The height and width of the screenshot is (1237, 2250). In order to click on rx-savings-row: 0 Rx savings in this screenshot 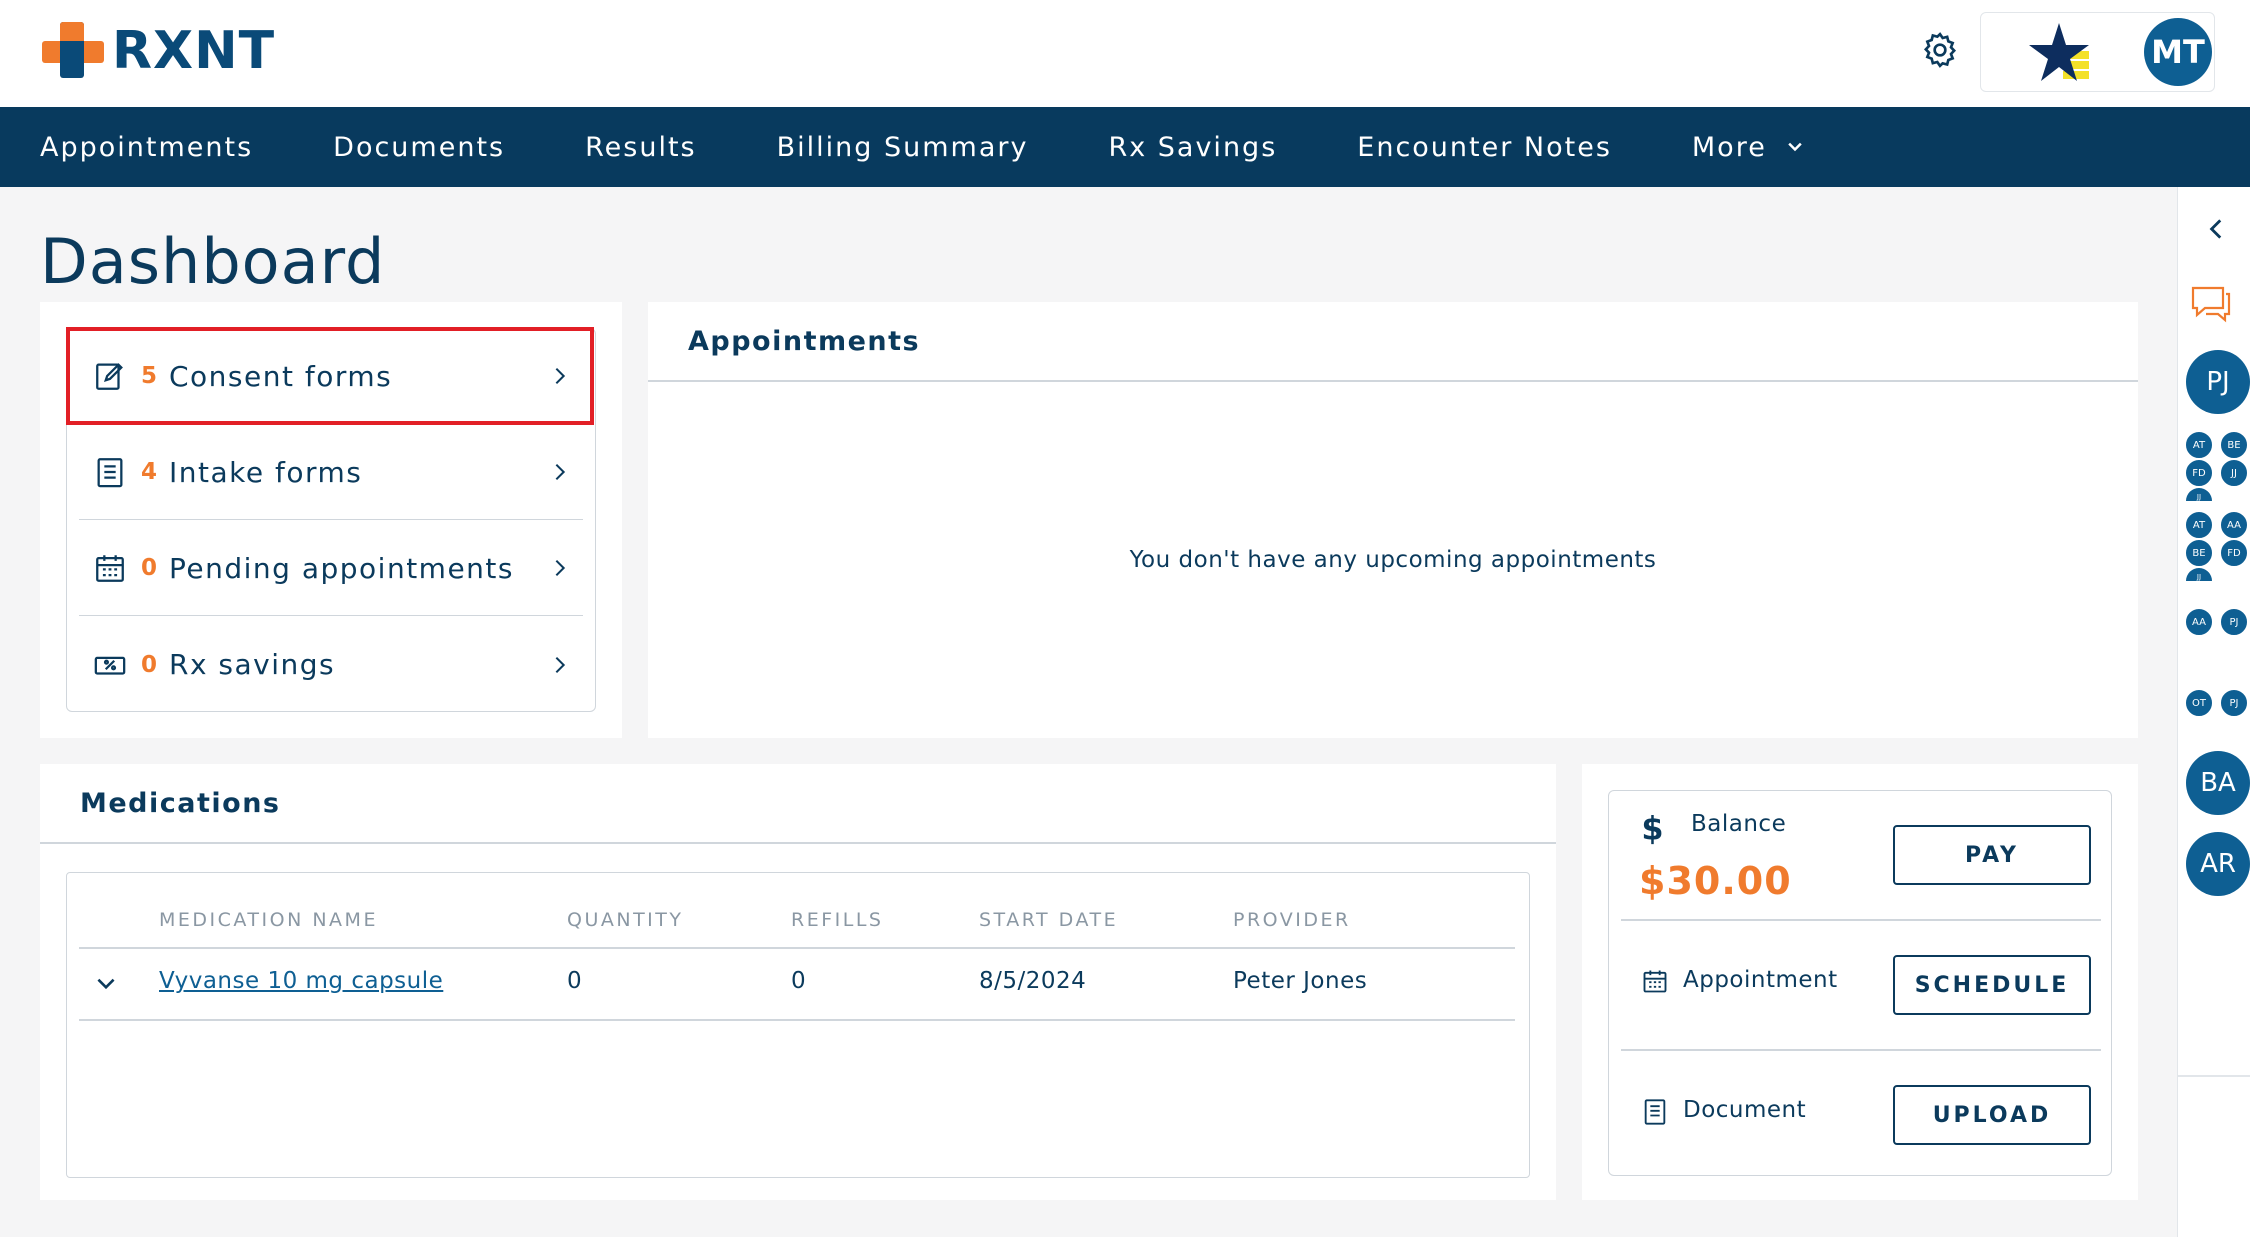, I will do `click(331, 664)`.